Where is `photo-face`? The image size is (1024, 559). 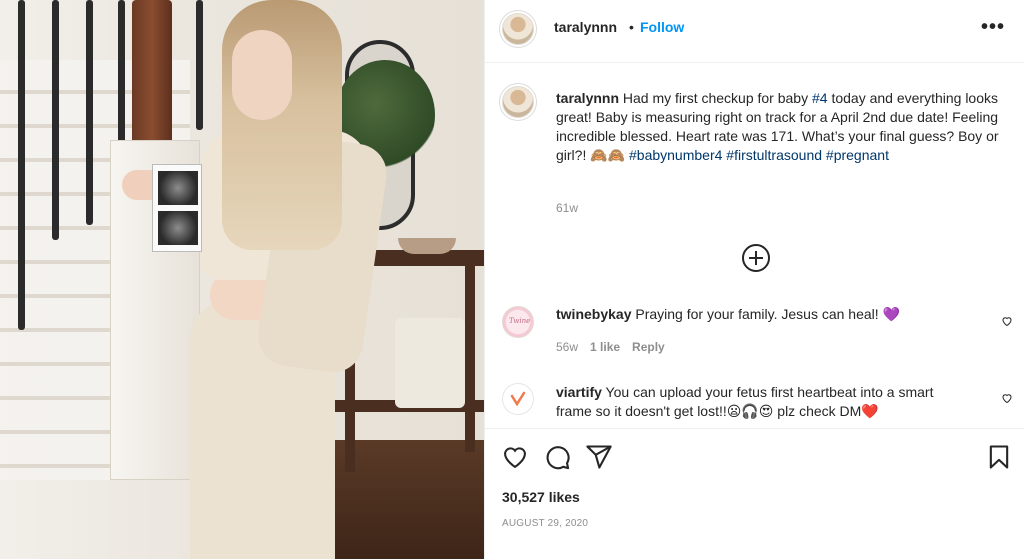
photo-face is located at coordinates (262, 75).